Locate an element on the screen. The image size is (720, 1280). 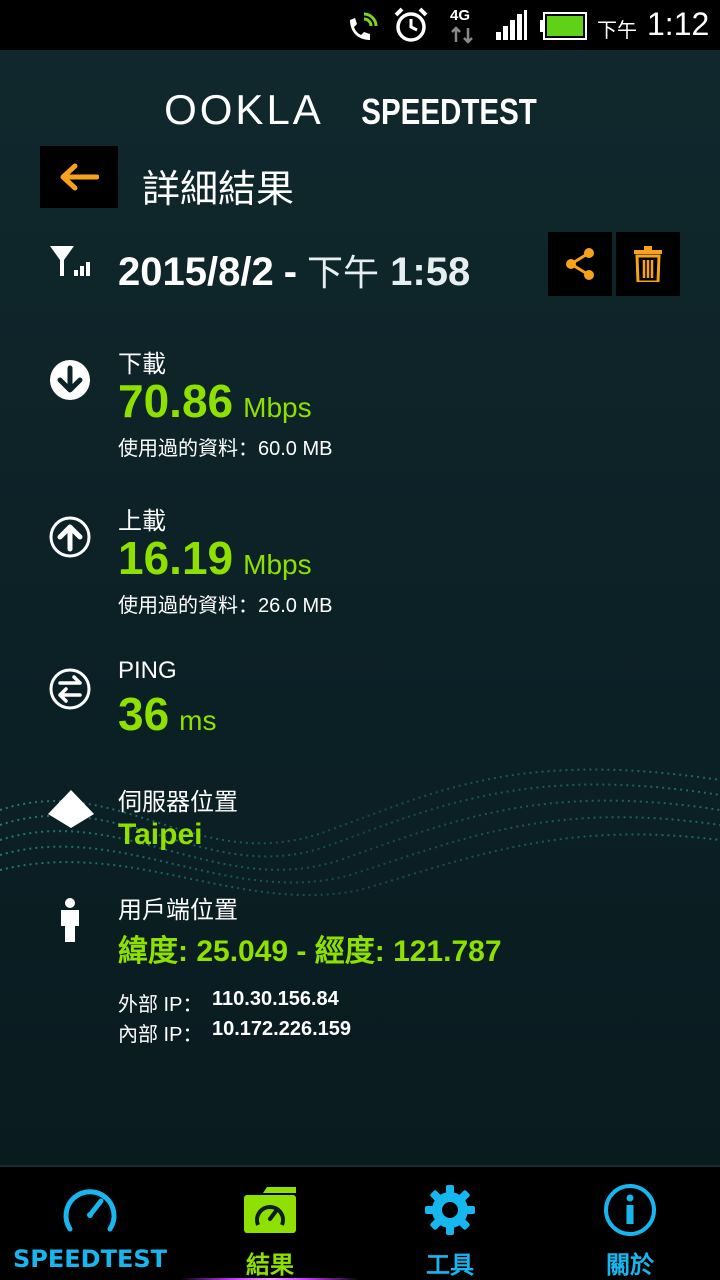
battery-icon is located at coordinates (564, 28).